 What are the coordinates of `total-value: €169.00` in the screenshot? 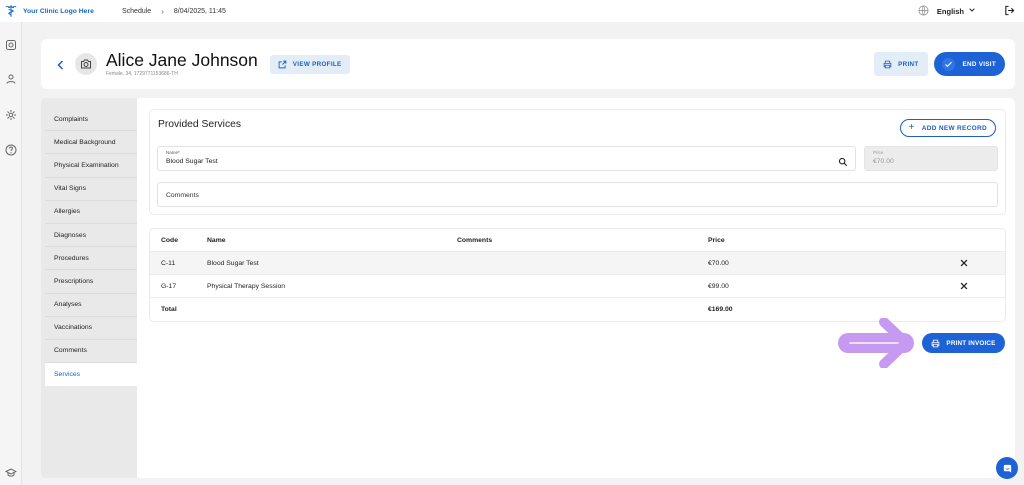 It's located at (720, 309).